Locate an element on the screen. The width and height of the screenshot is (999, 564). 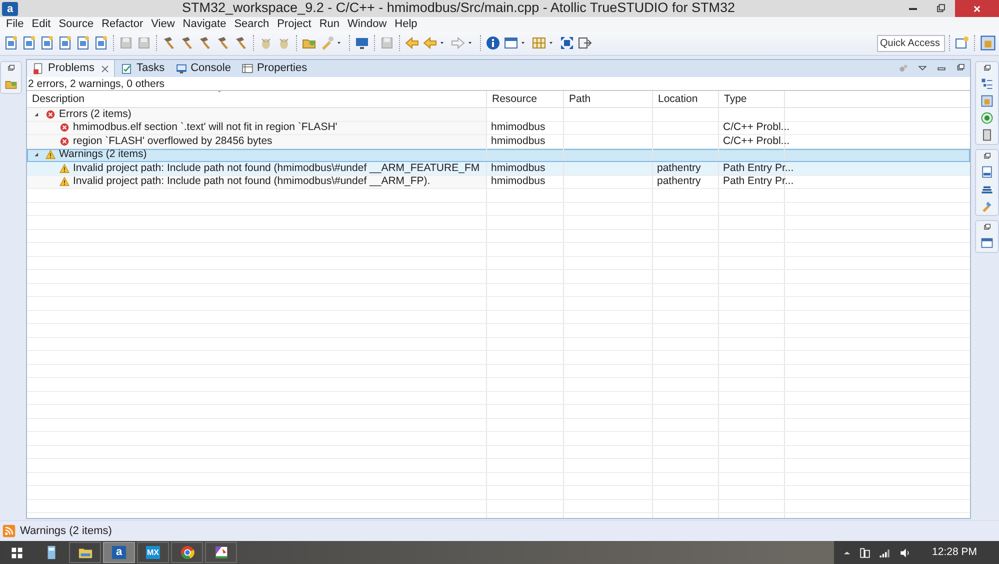
menu-item: Run is located at coordinates (329, 24).